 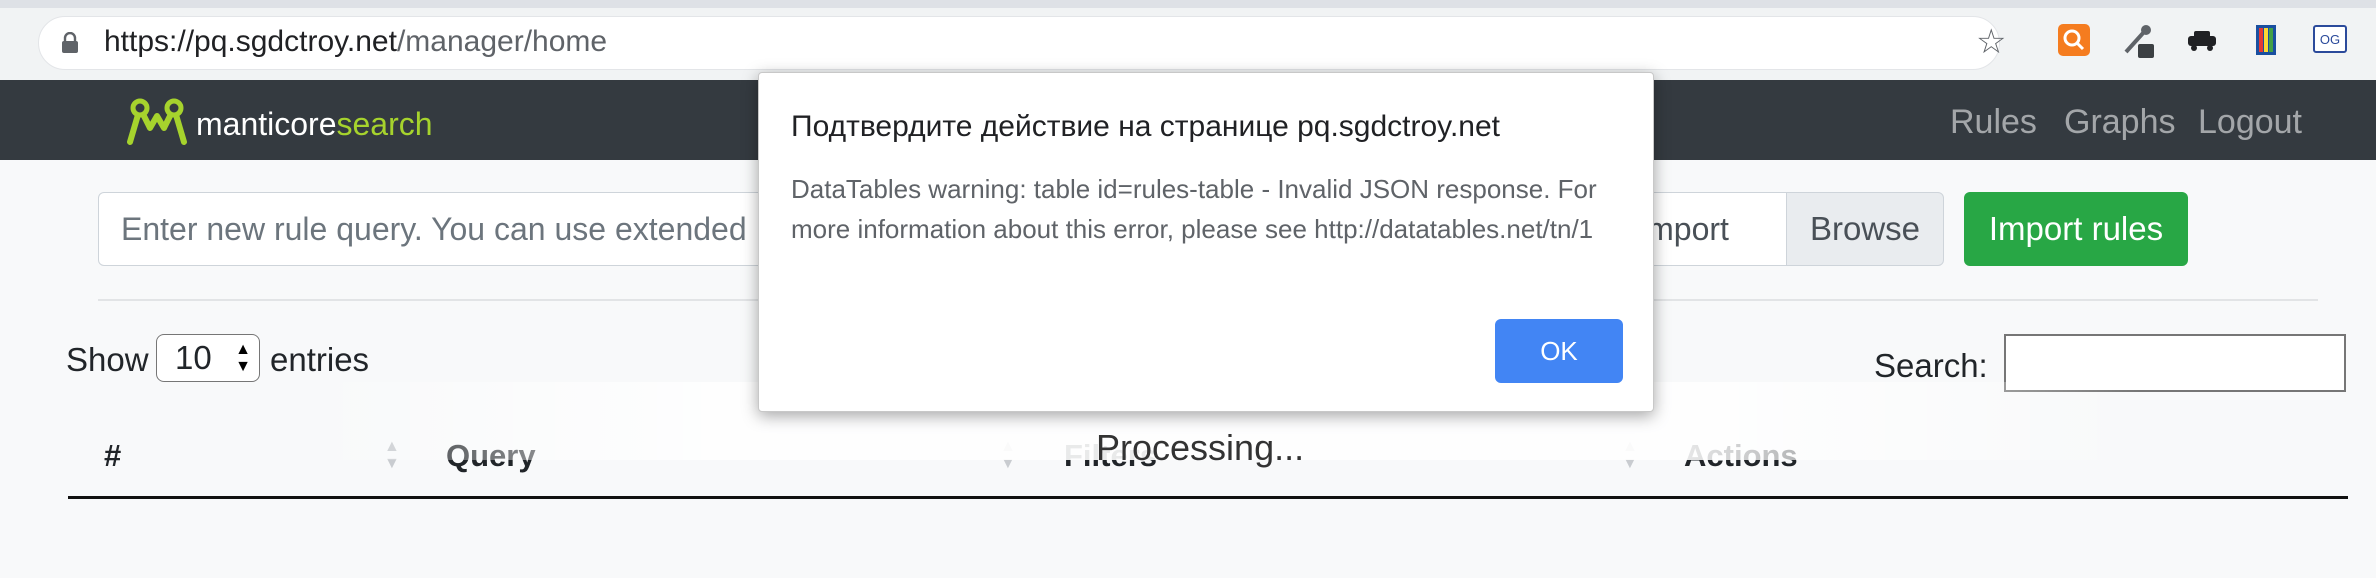 What do you see at coordinates (2266, 40) in the screenshot?
I see `extension-book-icon` at bounding box center [2266, 40].